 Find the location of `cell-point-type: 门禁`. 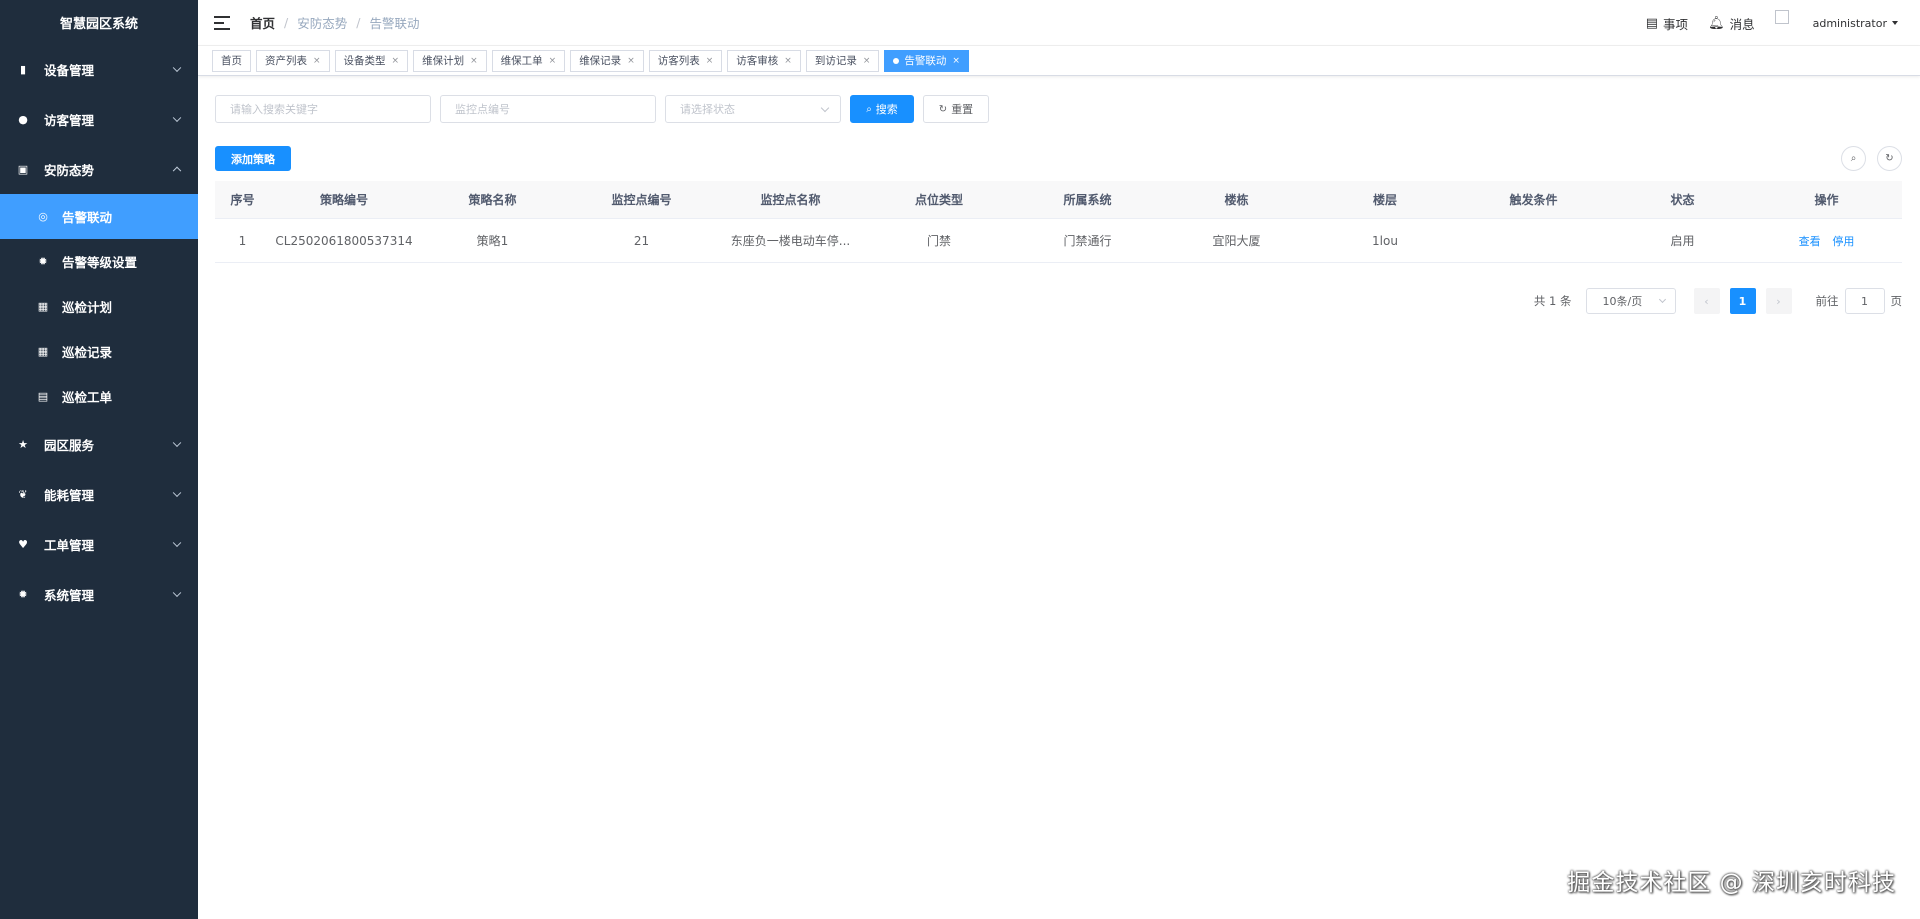

cell-point-type: 门禁 is located at coordinates (938, 241).